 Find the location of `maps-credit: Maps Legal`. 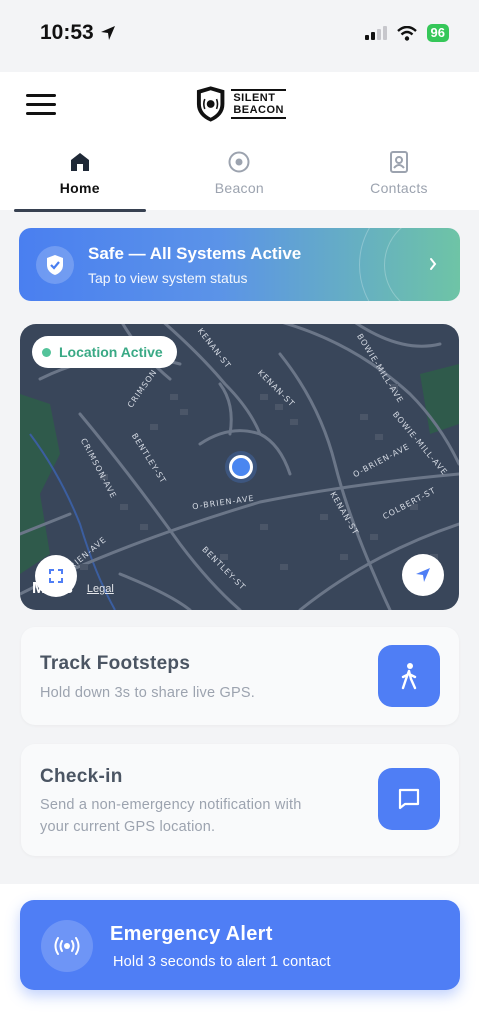

maps-credit: Maps Legal is located at coordinates (73, 589).